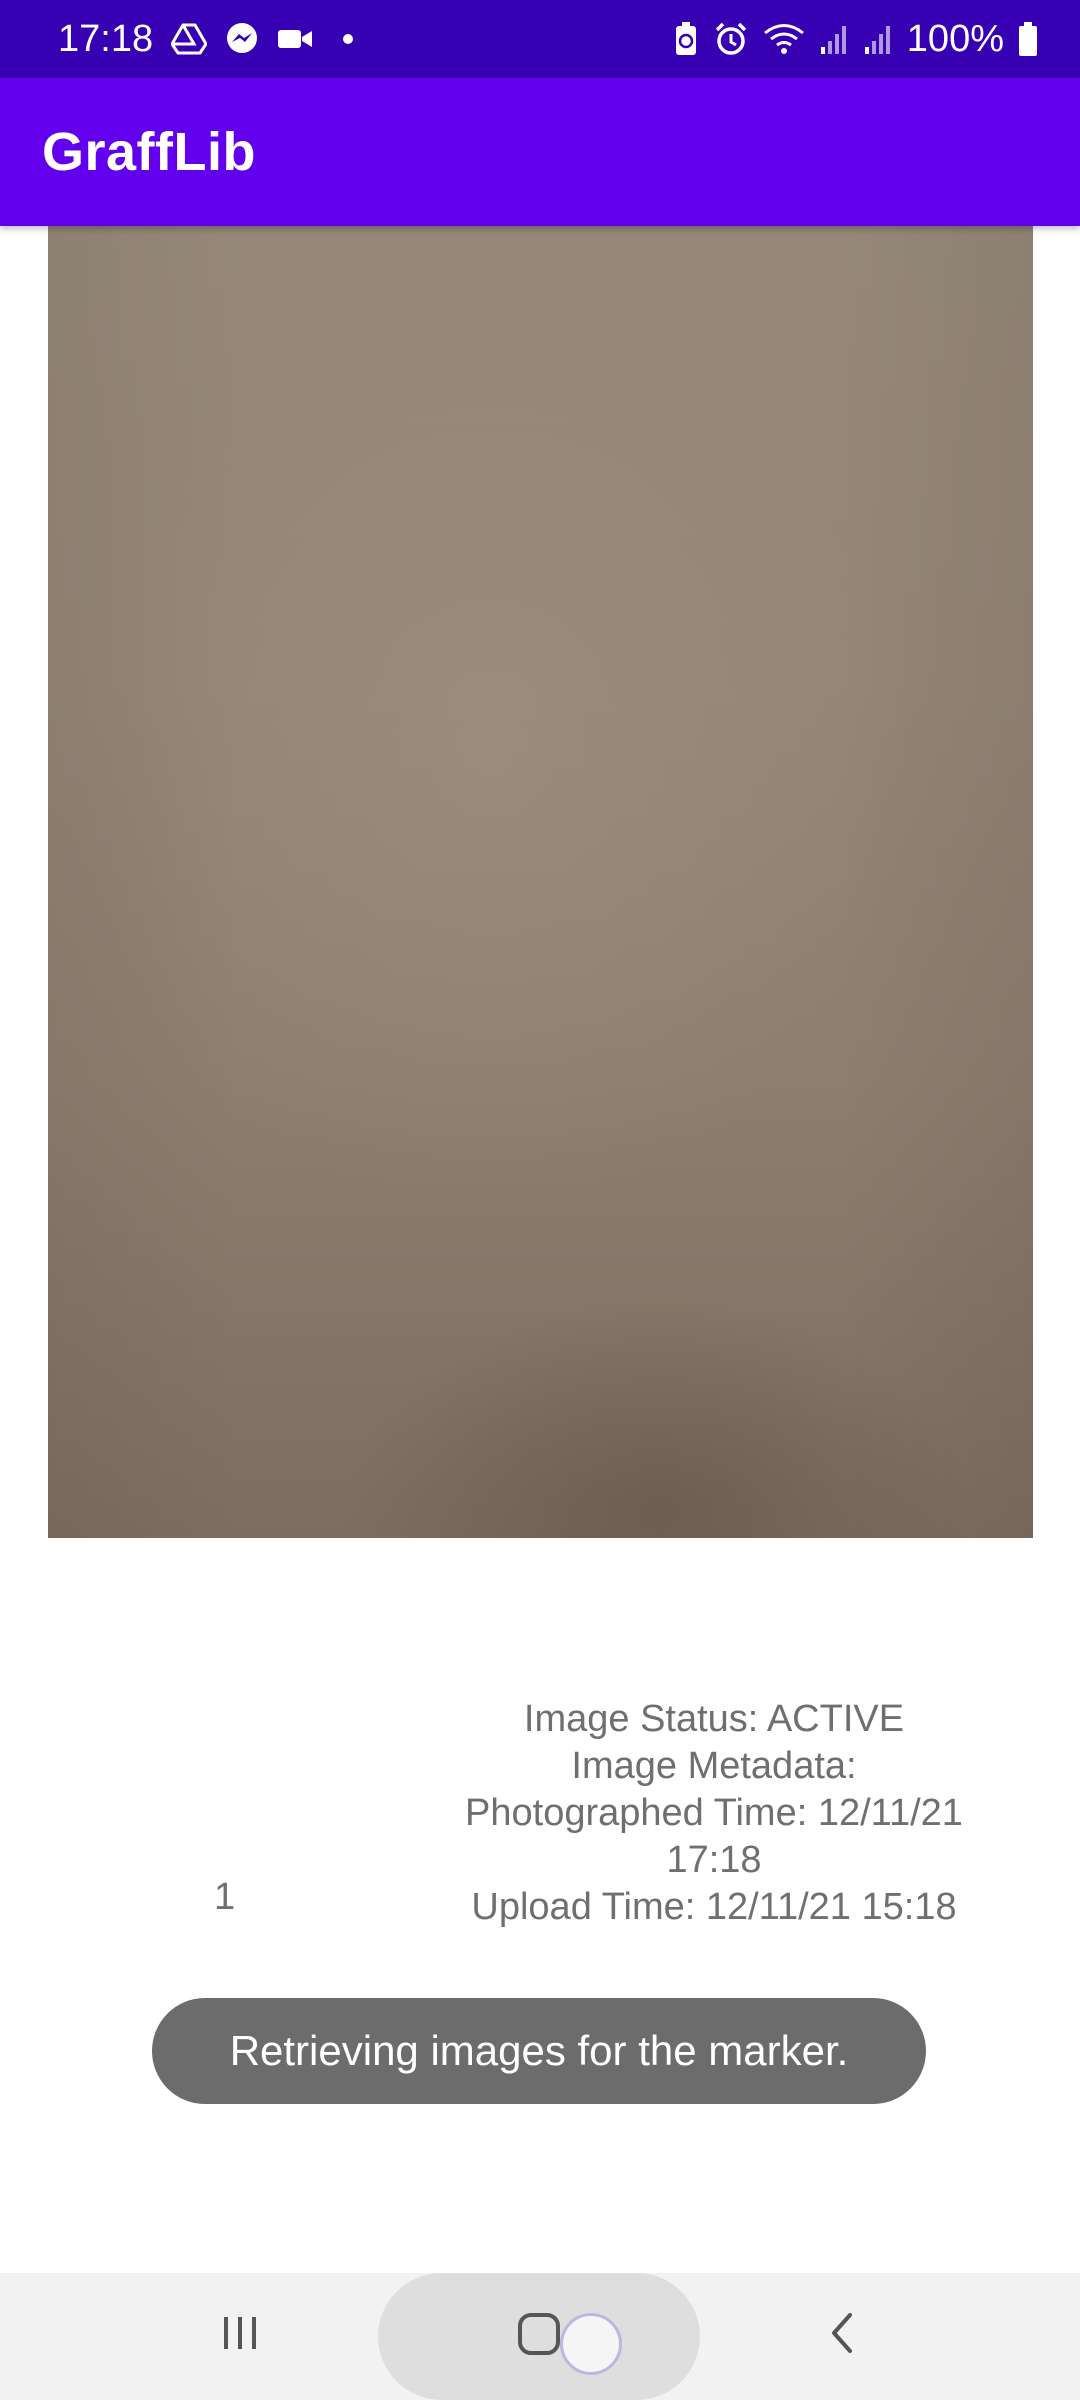 The height and width of the screenshot is (2400, 1080). What do you see at coordinates (714, 1907) in the screenshot?
I see `upload-time-text: Upload Time: 12/11/21 15:18` at bounding box center [714, 1907].